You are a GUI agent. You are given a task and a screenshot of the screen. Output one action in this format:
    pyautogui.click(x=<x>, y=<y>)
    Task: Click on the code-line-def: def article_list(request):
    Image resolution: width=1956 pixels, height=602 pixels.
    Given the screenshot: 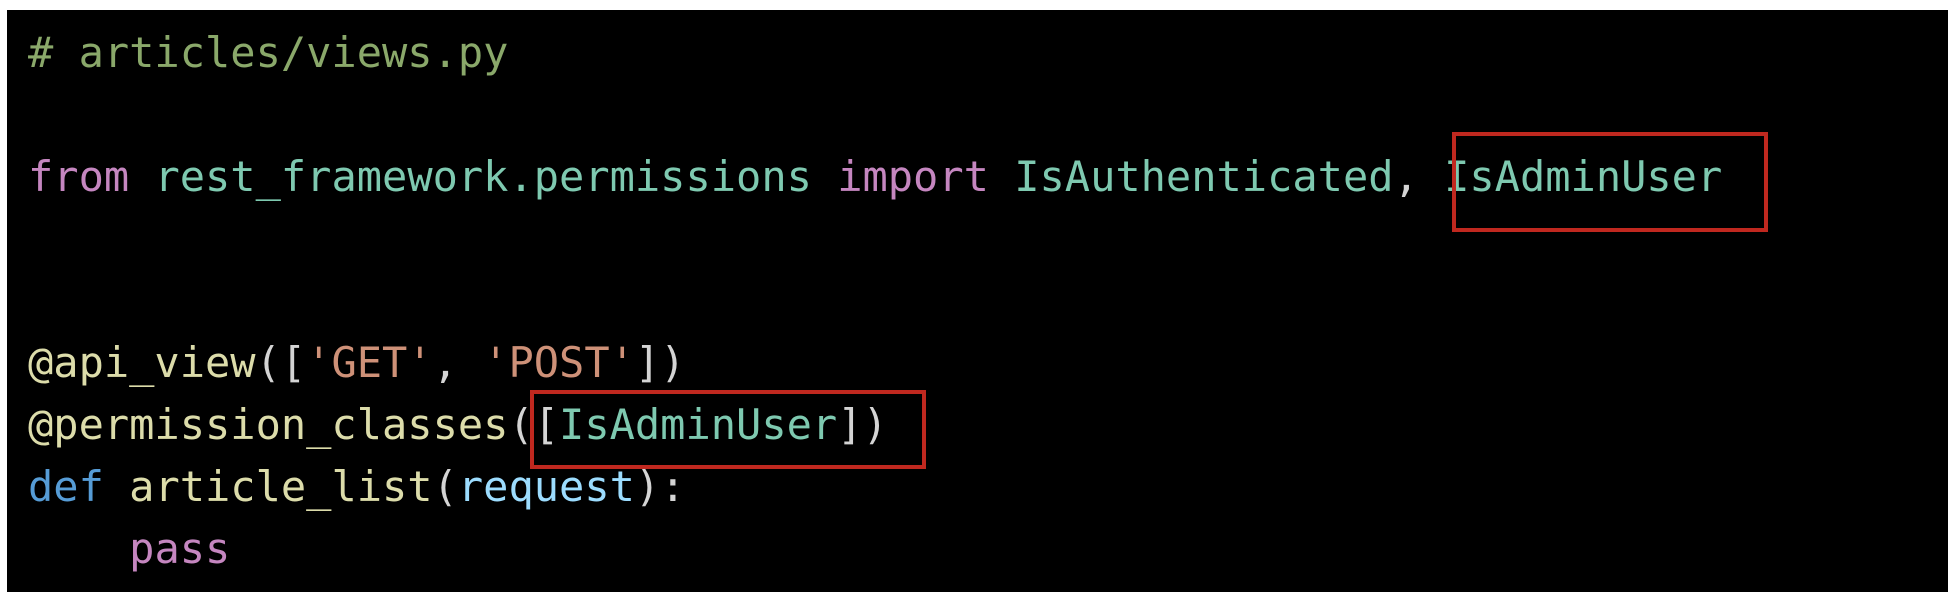 What is the action you would take?
    pyautogui.click(x=988, y=487)
    